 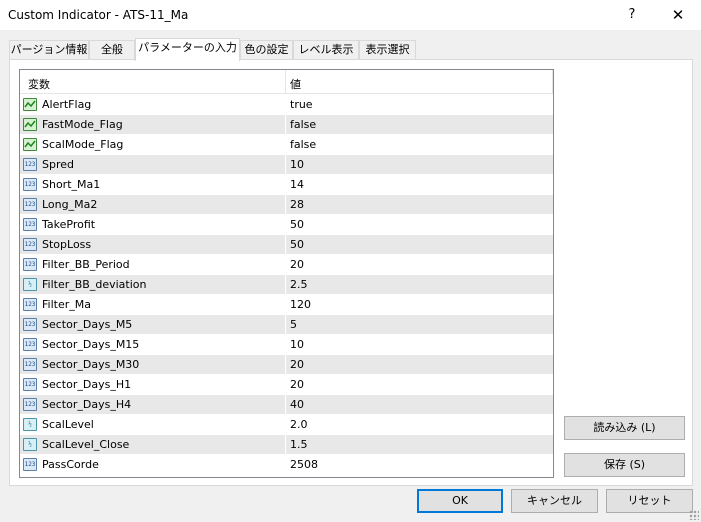 What do you see at coordinates (624, 428) in the screenshot?
I see `load-button: 読み込み (L)` at bounding box center [624, 428].